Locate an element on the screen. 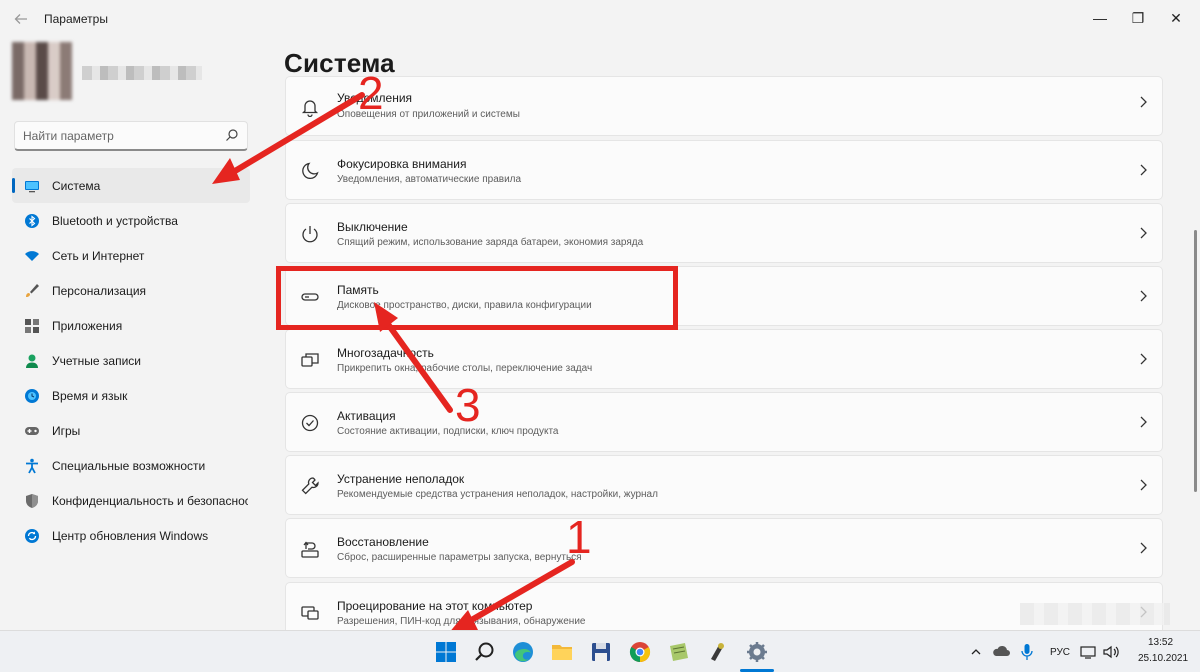 The height and width of the screenshot is (672, 1200). bluetooth-icon is located at coordinates (32, 221).